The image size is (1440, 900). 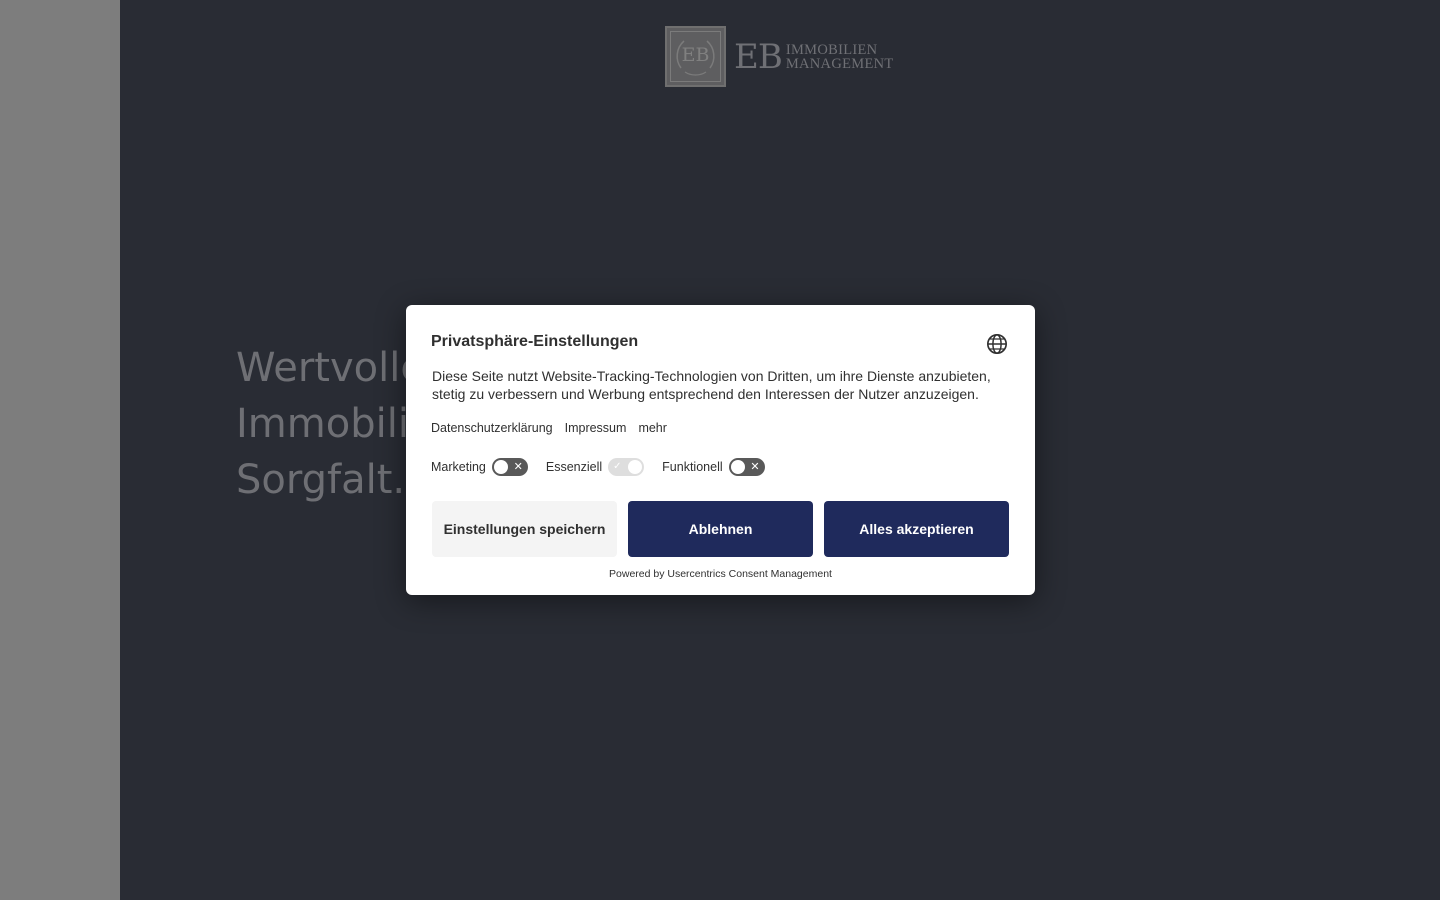 I want to click on wreath-icon: EB, so click(x=695, y=58).